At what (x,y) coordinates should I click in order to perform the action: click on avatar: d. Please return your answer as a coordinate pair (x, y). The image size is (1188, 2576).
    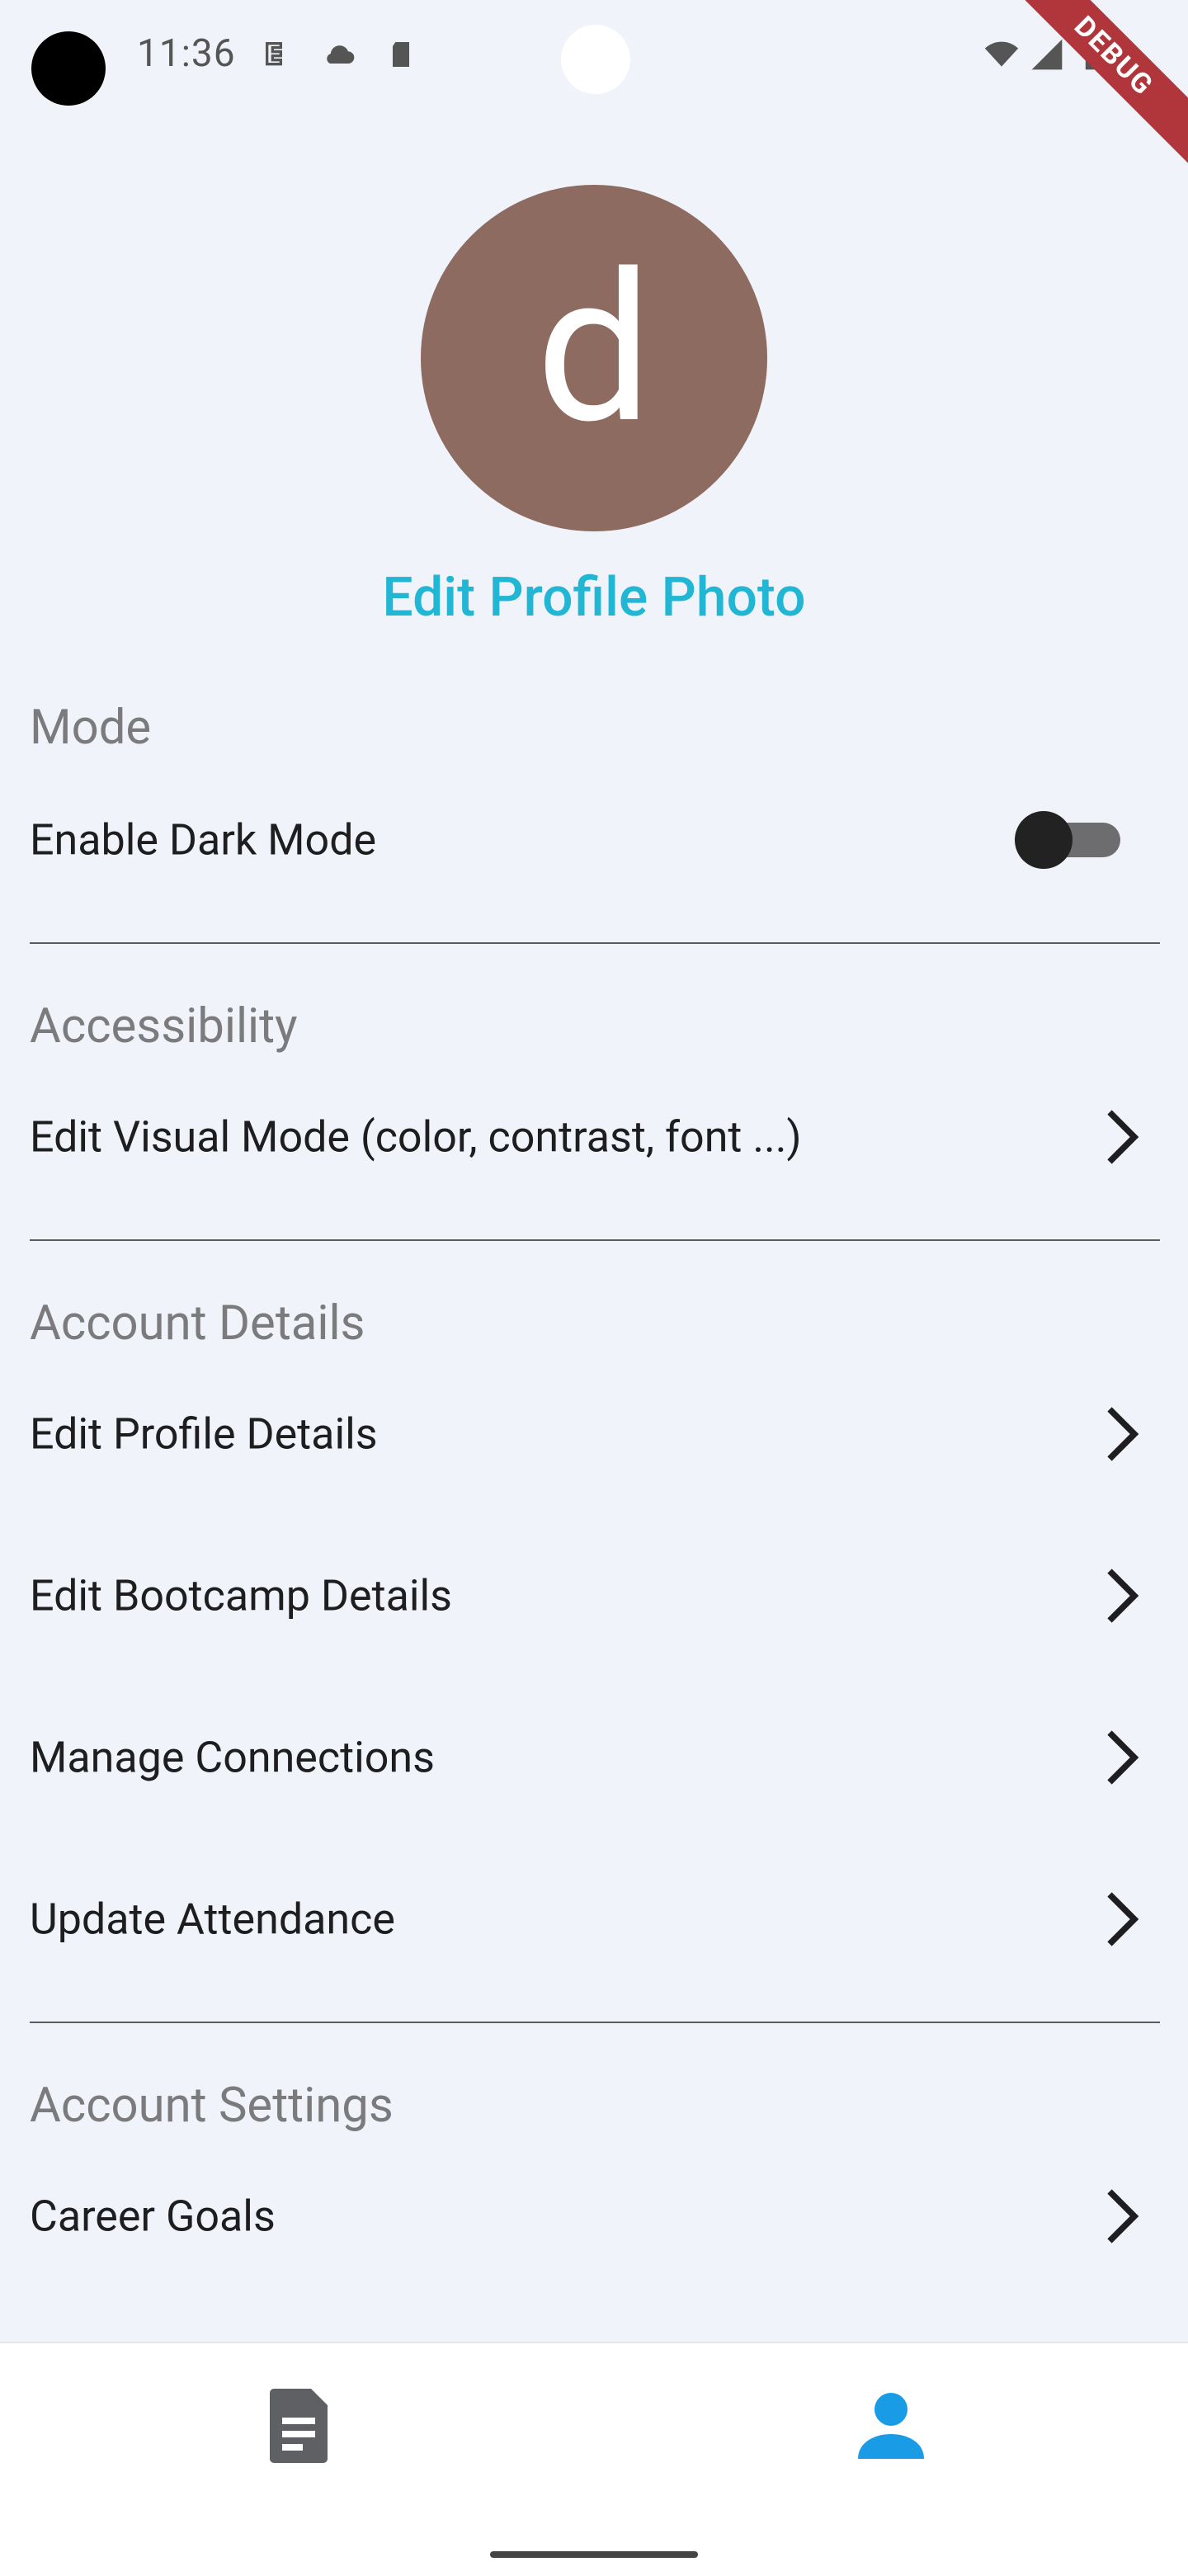
    Looking at the image, I should click on (594, 358).